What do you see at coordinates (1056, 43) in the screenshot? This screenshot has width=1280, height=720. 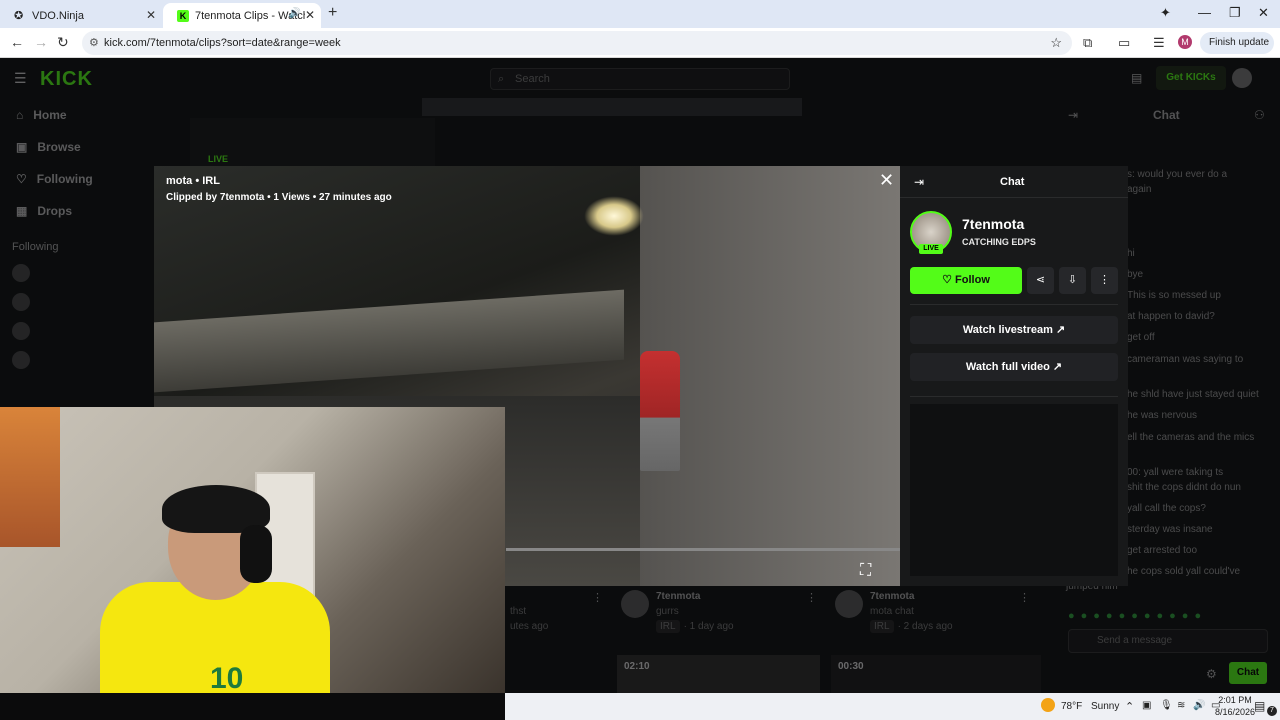 I see `bookmark-star-icon: ☆` at bounding box center [1056, 43].